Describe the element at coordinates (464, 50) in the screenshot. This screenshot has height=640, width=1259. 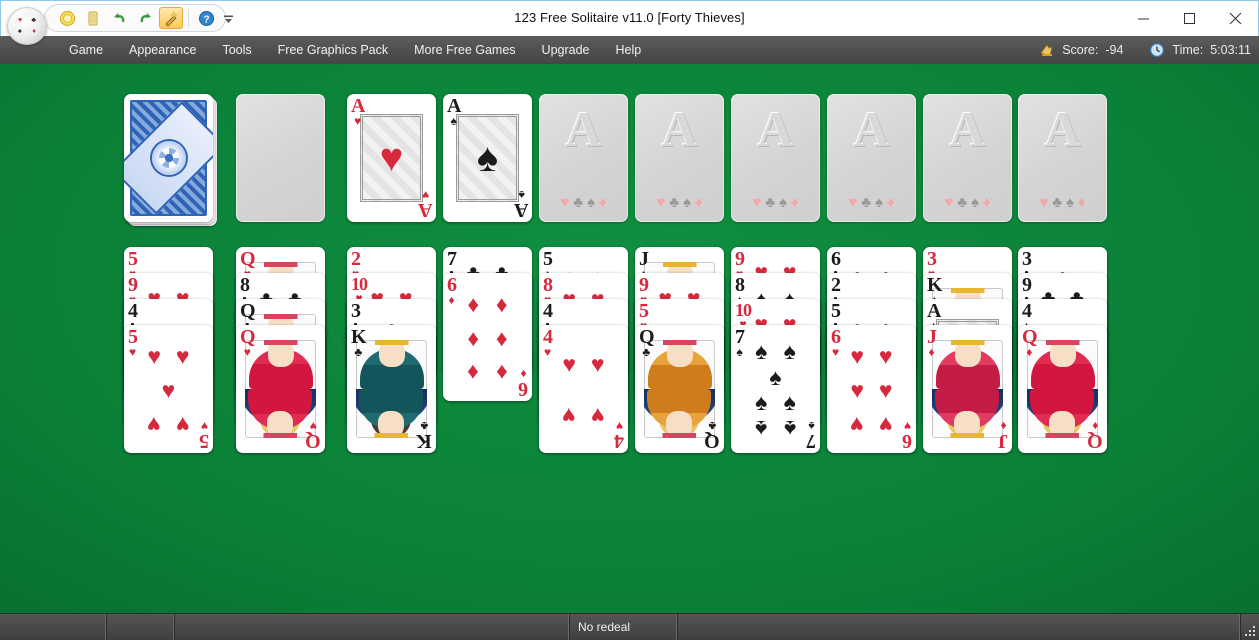
I see `menu-item-more-free-games: More Free Games` at that location.